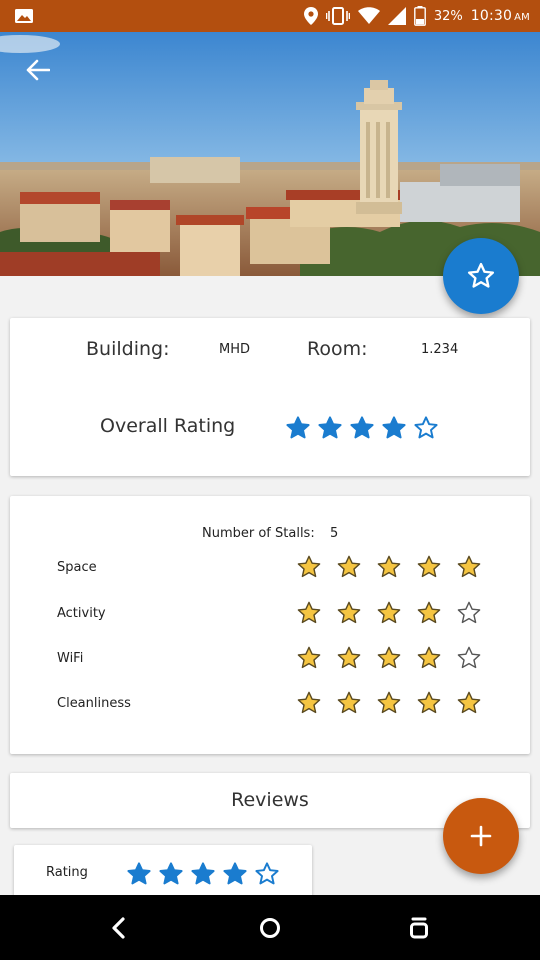 The image size is (540, 960). I want to click on system-nav-bar, so click(270, 927).